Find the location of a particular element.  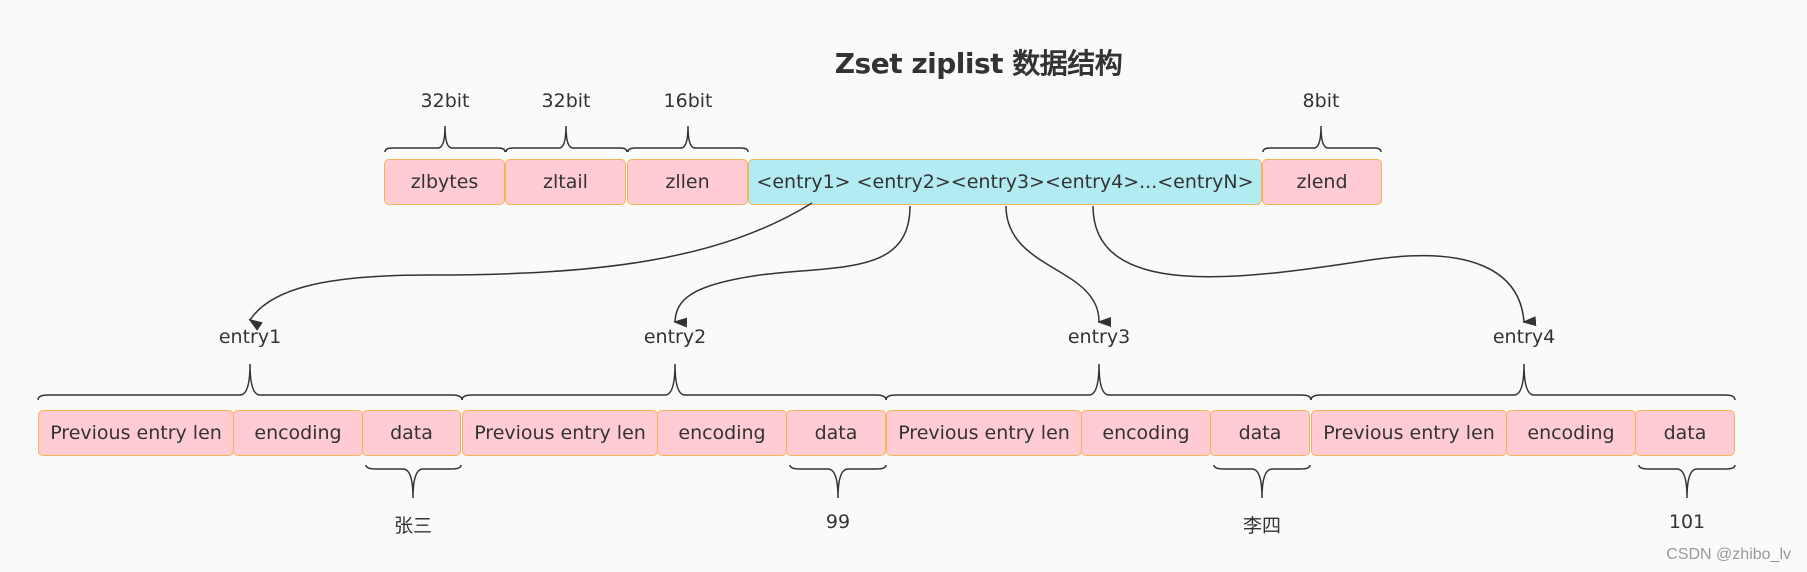

brace-zltail is located at coordinates (566, 139).